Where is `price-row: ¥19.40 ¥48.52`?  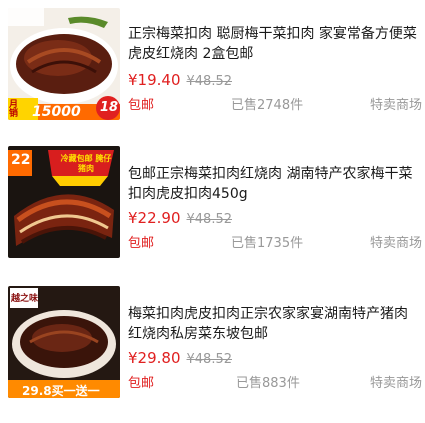 price-row: ¥19.40 ¥48.52 is located at coordinates (180, 79).